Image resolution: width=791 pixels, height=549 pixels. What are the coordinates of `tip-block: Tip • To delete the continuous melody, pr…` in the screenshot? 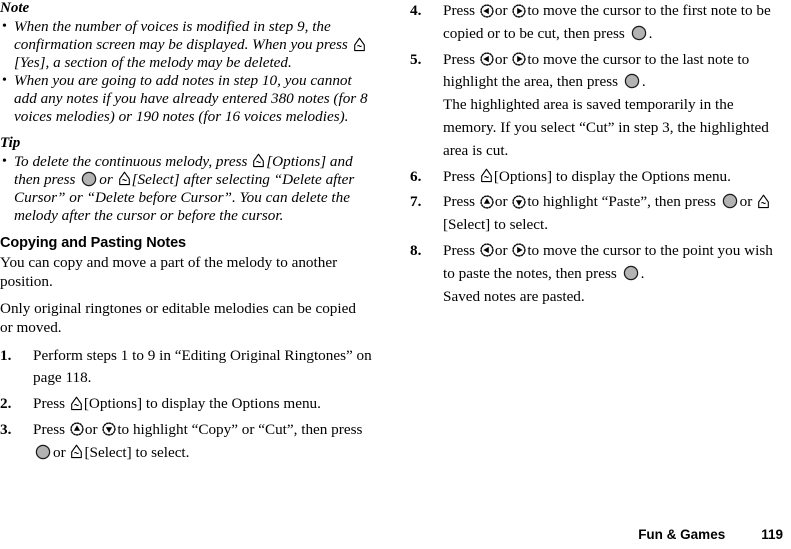 It's located at (186, 180).